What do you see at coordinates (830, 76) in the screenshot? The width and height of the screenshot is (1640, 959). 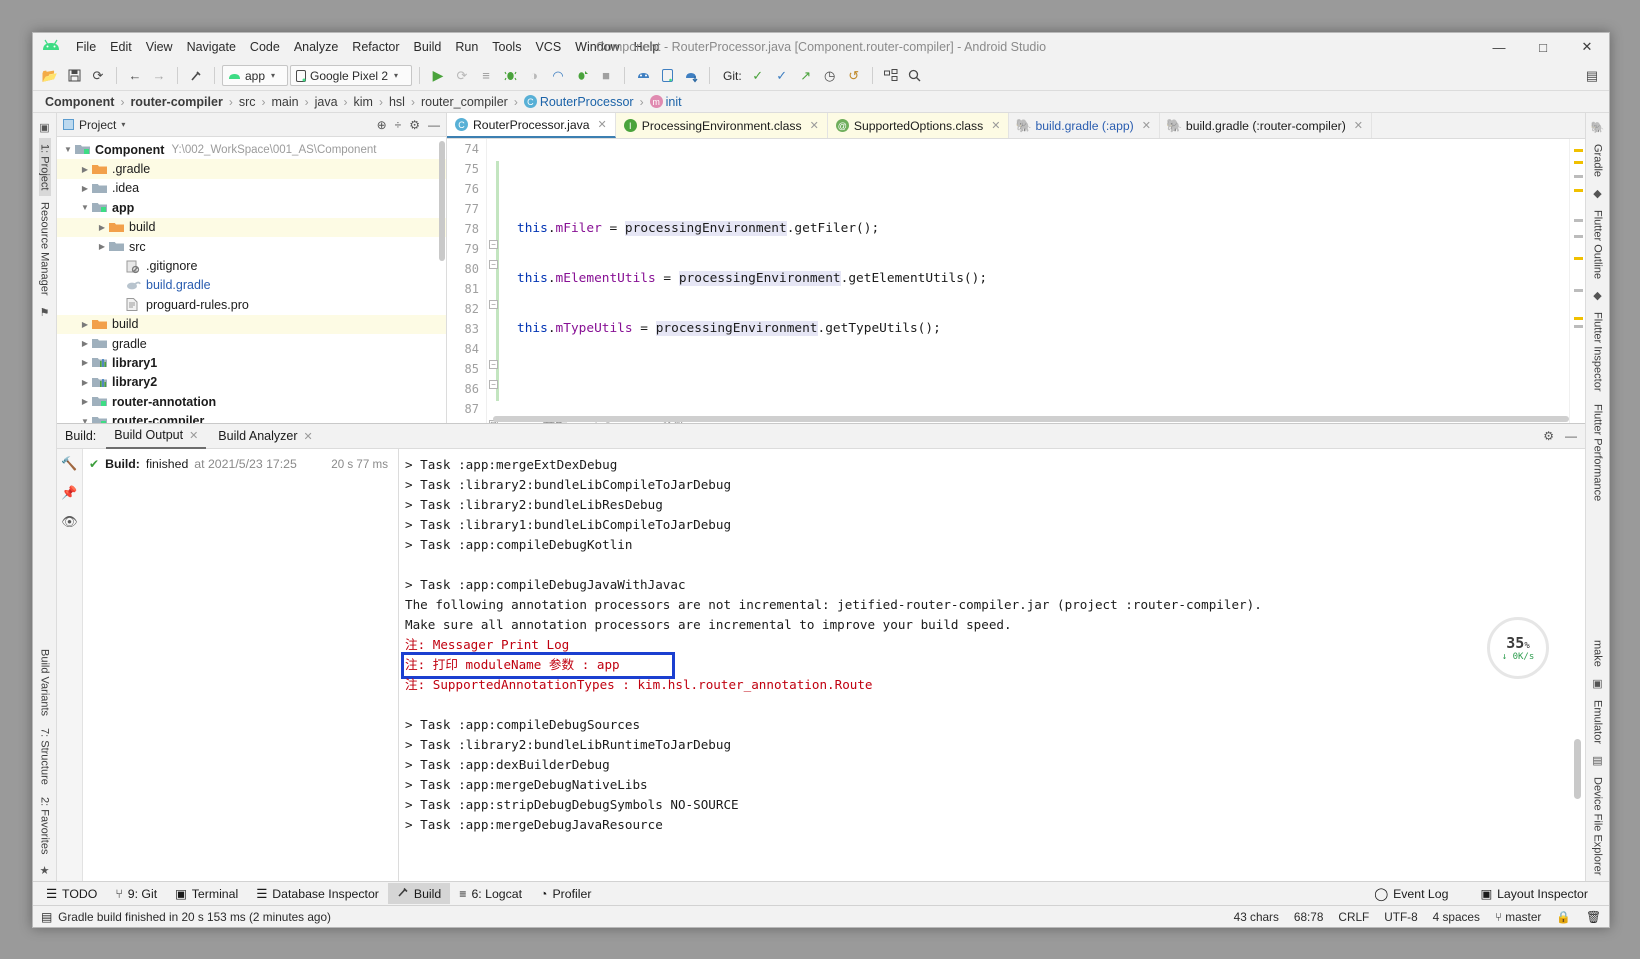 I see `git-history-icon: ◷` at bounding box center [830, 76].